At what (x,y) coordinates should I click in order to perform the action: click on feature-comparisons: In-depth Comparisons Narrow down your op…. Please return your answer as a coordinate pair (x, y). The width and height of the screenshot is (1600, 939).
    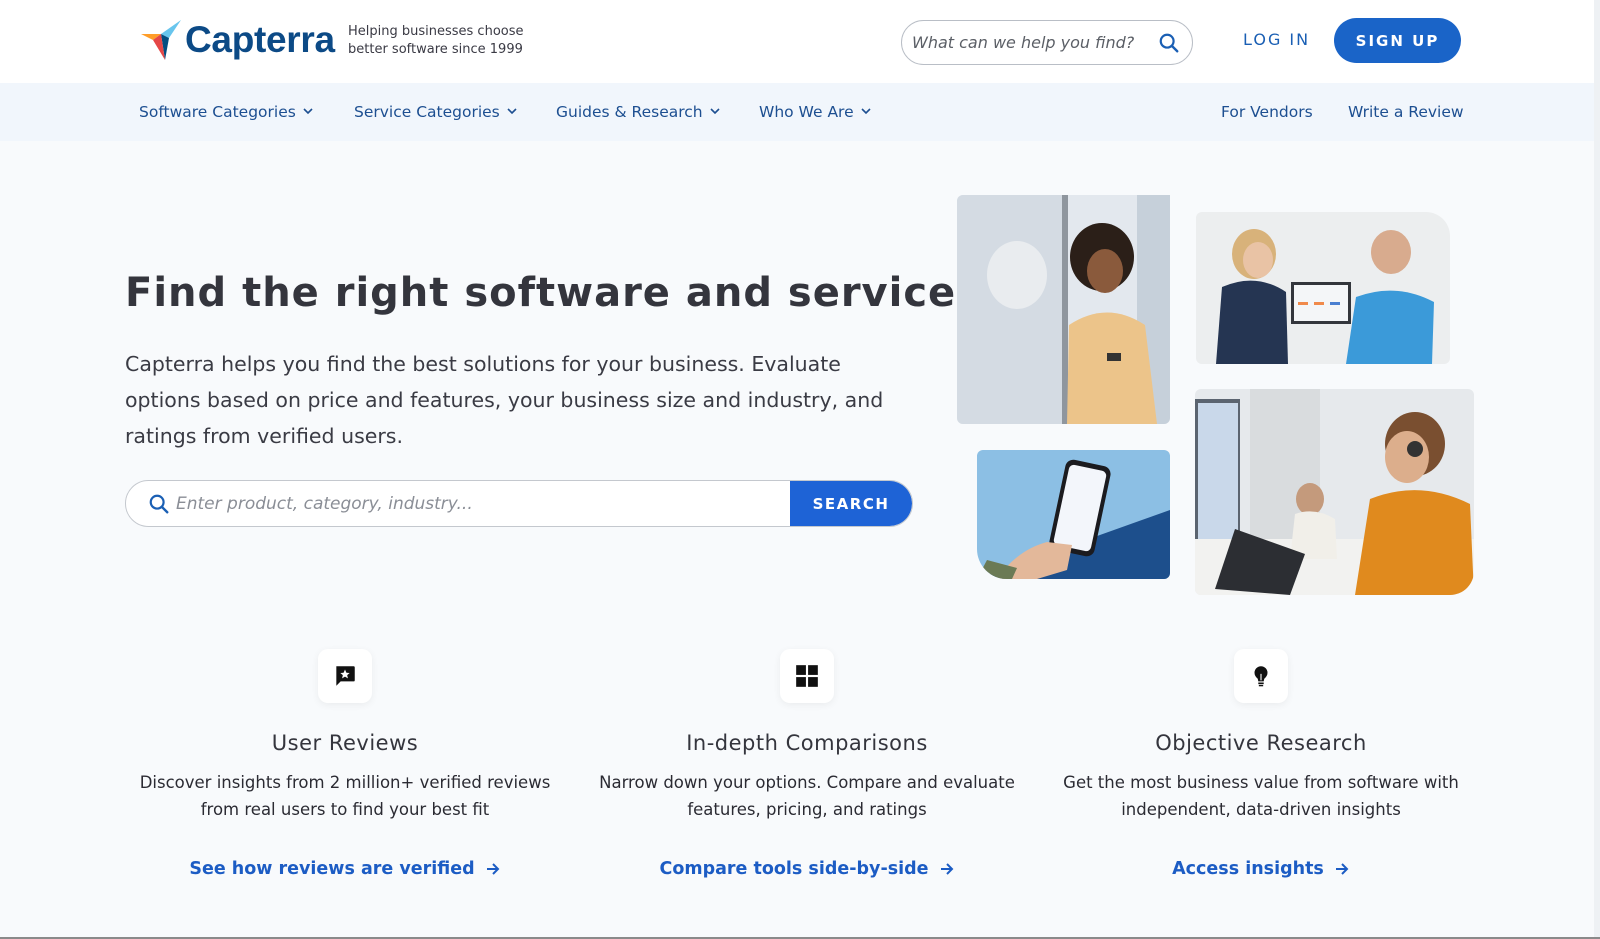
    Looking at the image, I should click on (807, 764).